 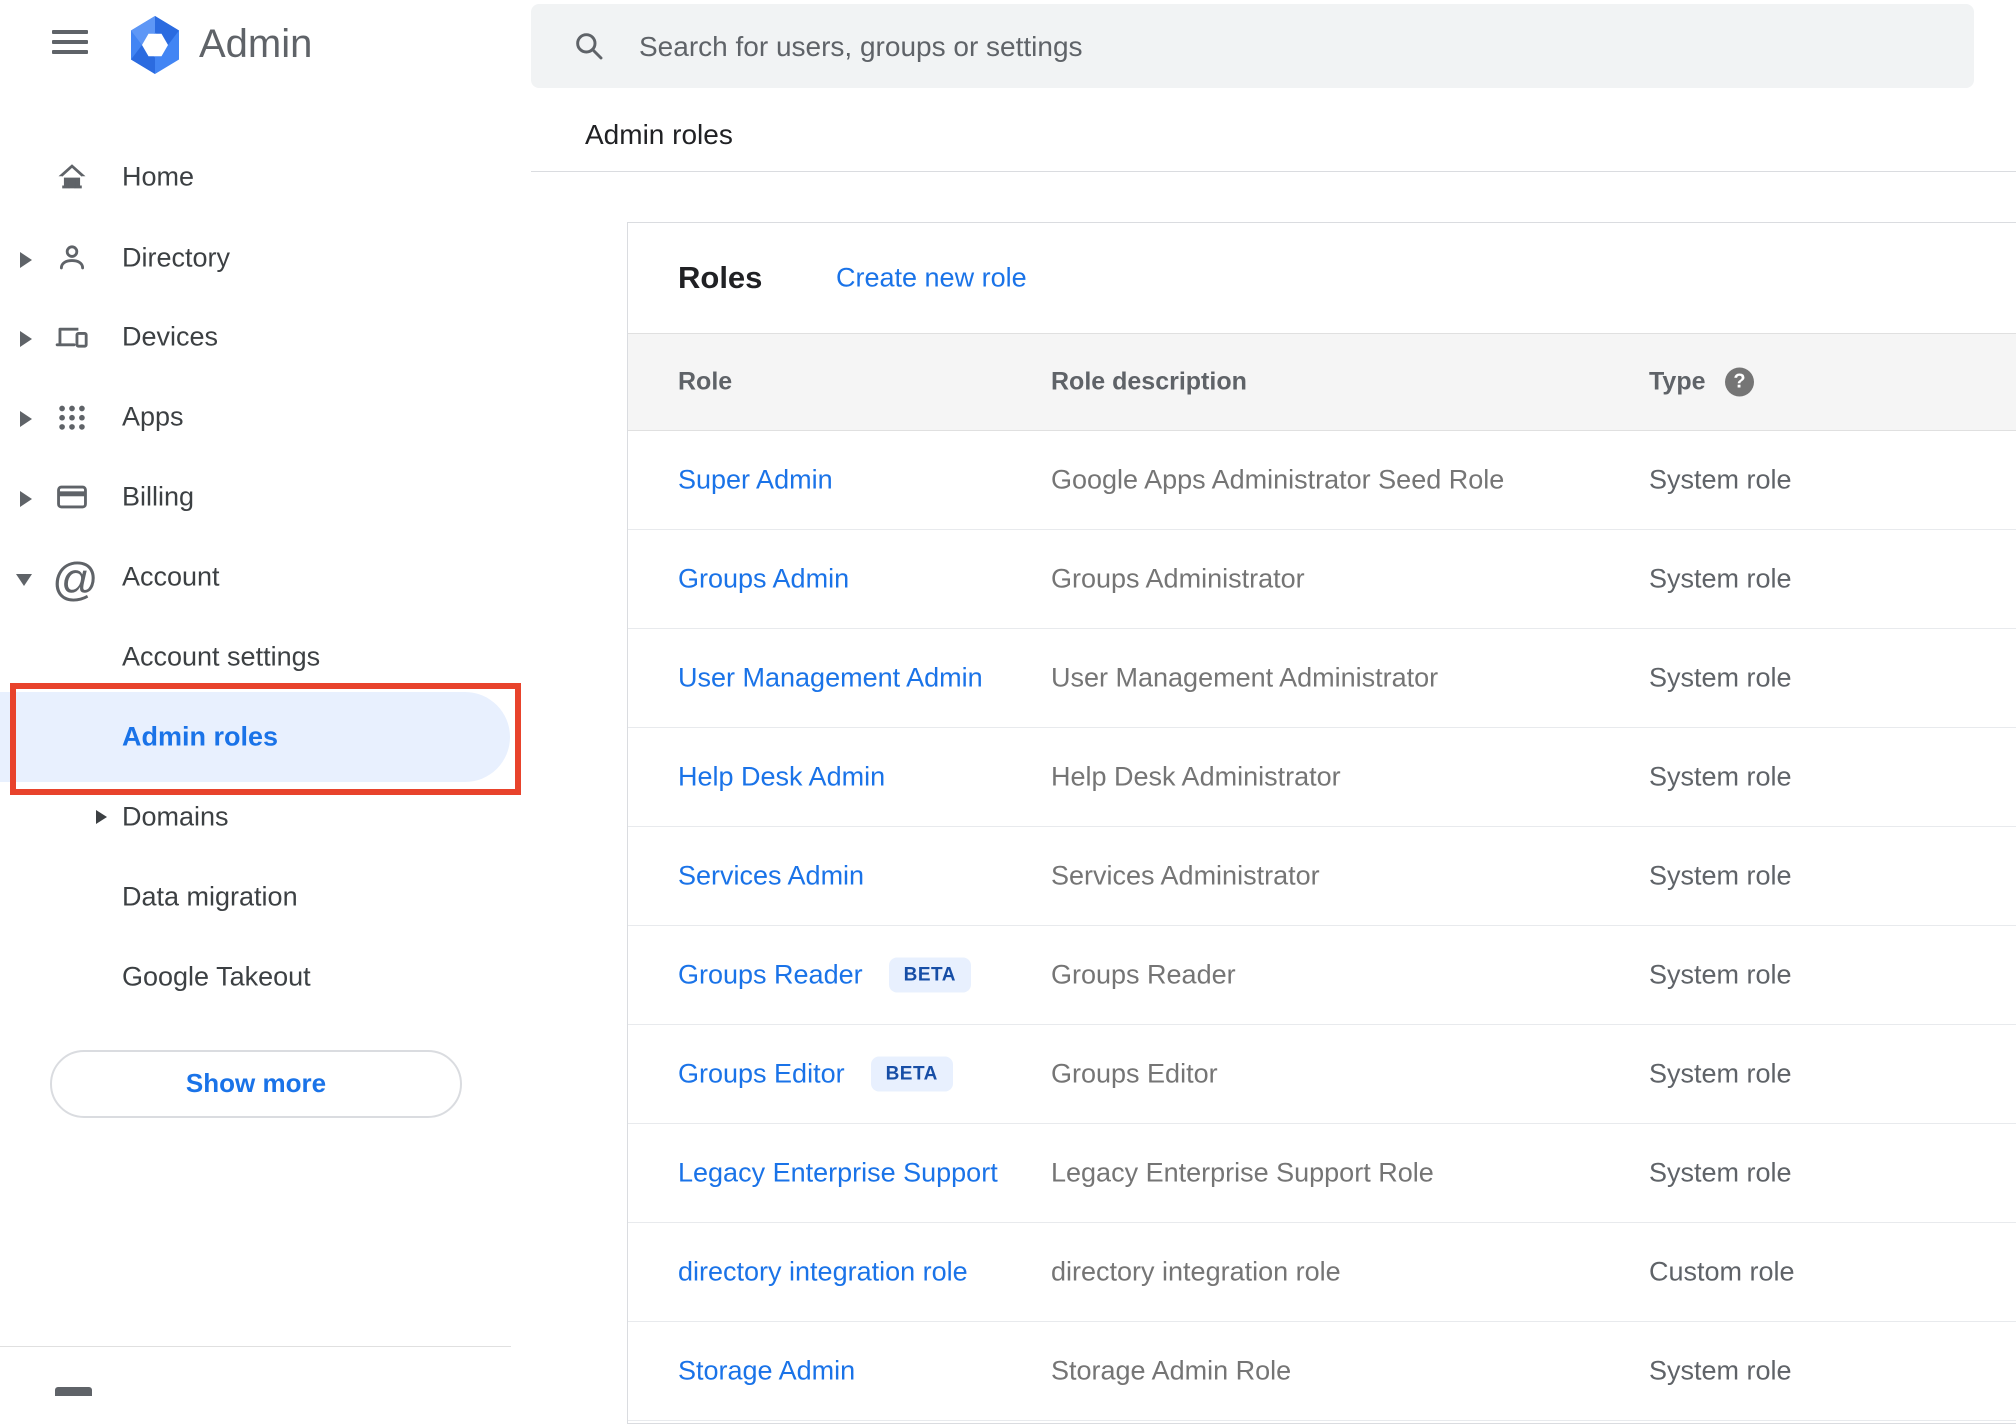 I want to click on role-type: Custom role, so click(x=1722, y=1271).